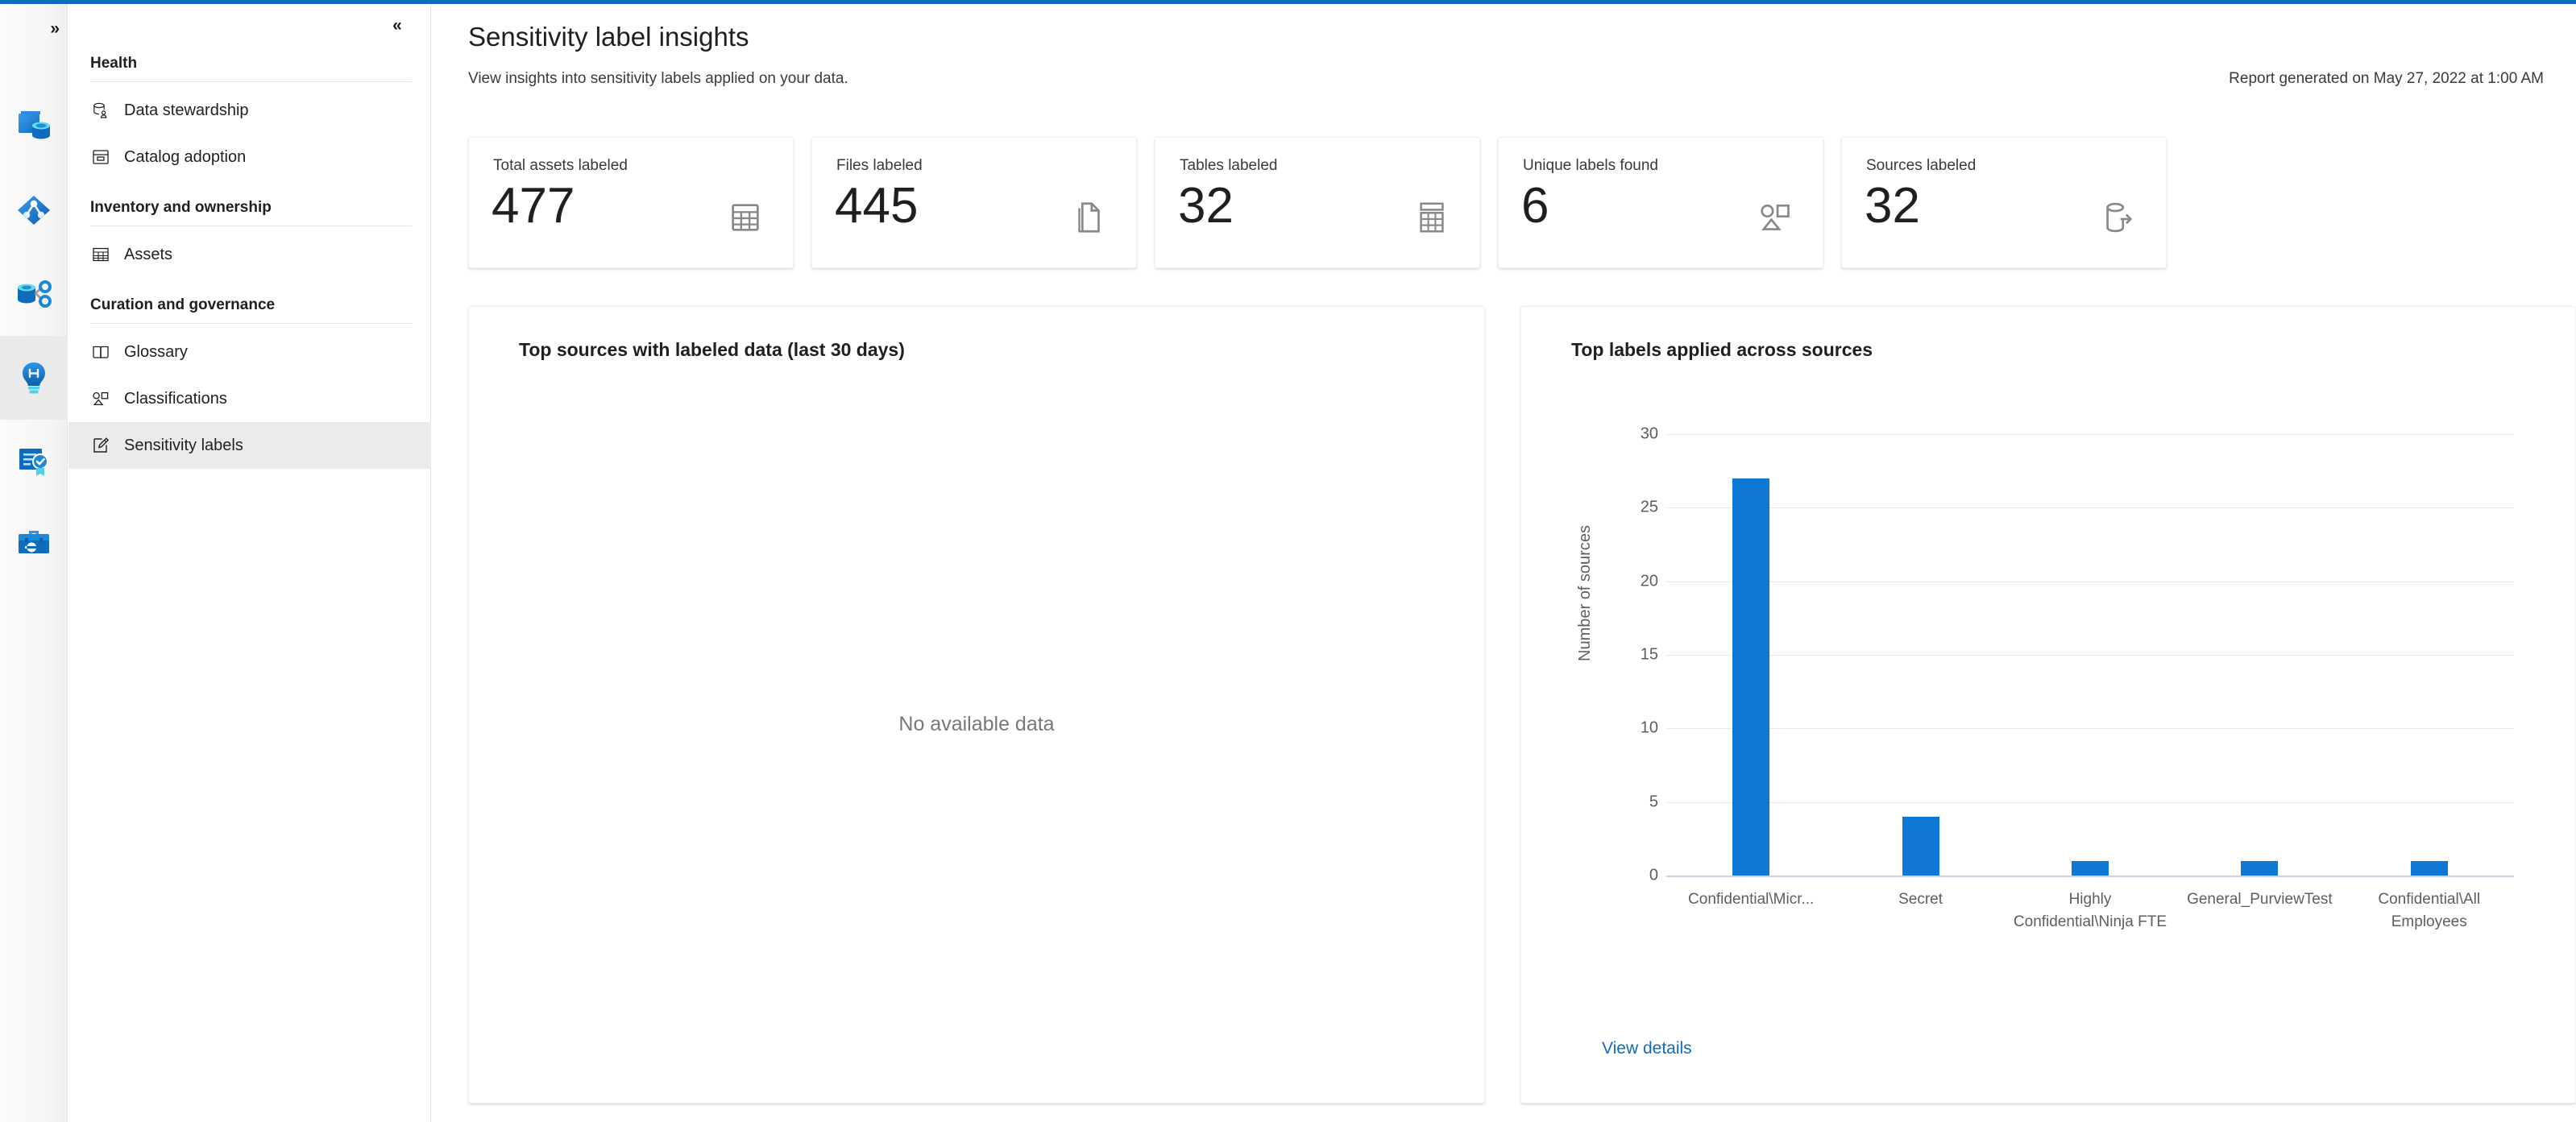 This screenshot has height=1122, width=2576. What do you see at coordinates (34, 29) in the screenshot?
I see `rail-expand-button: »` at bounding box center [34, 29].